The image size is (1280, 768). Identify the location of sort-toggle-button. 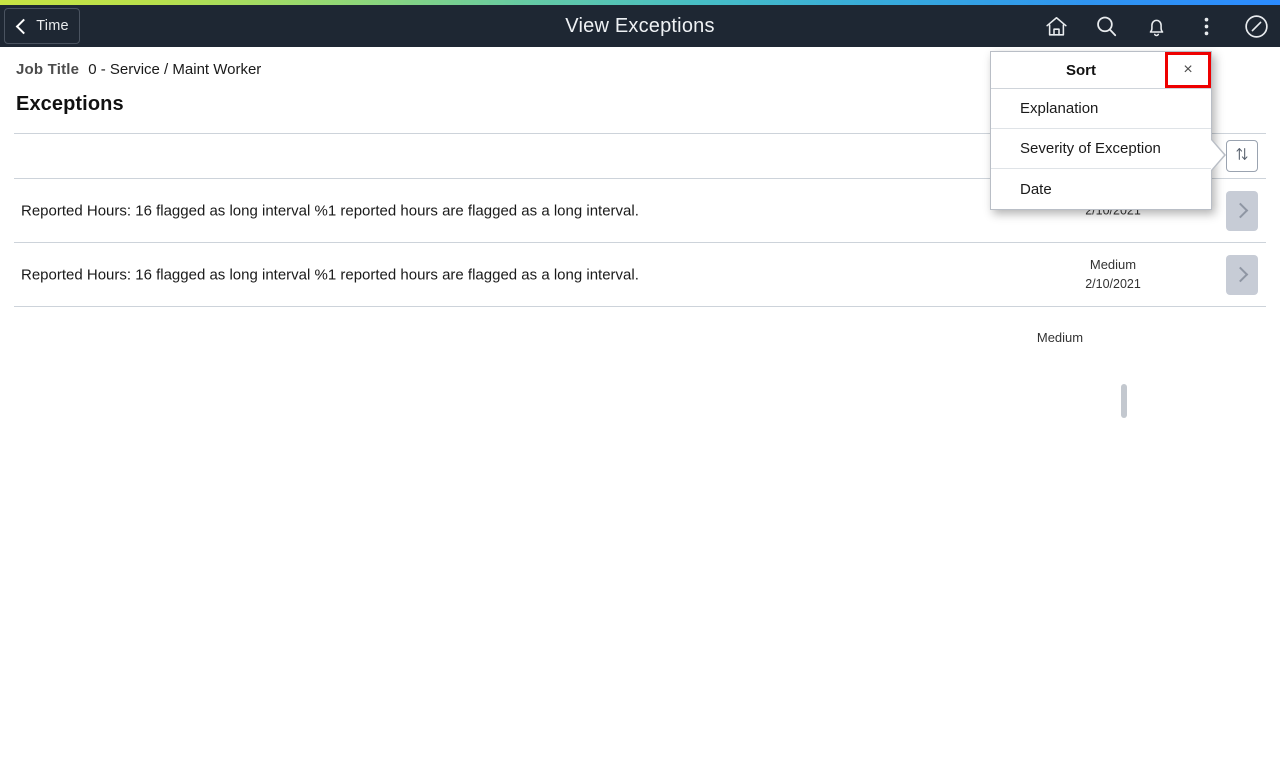
(1242, 156).